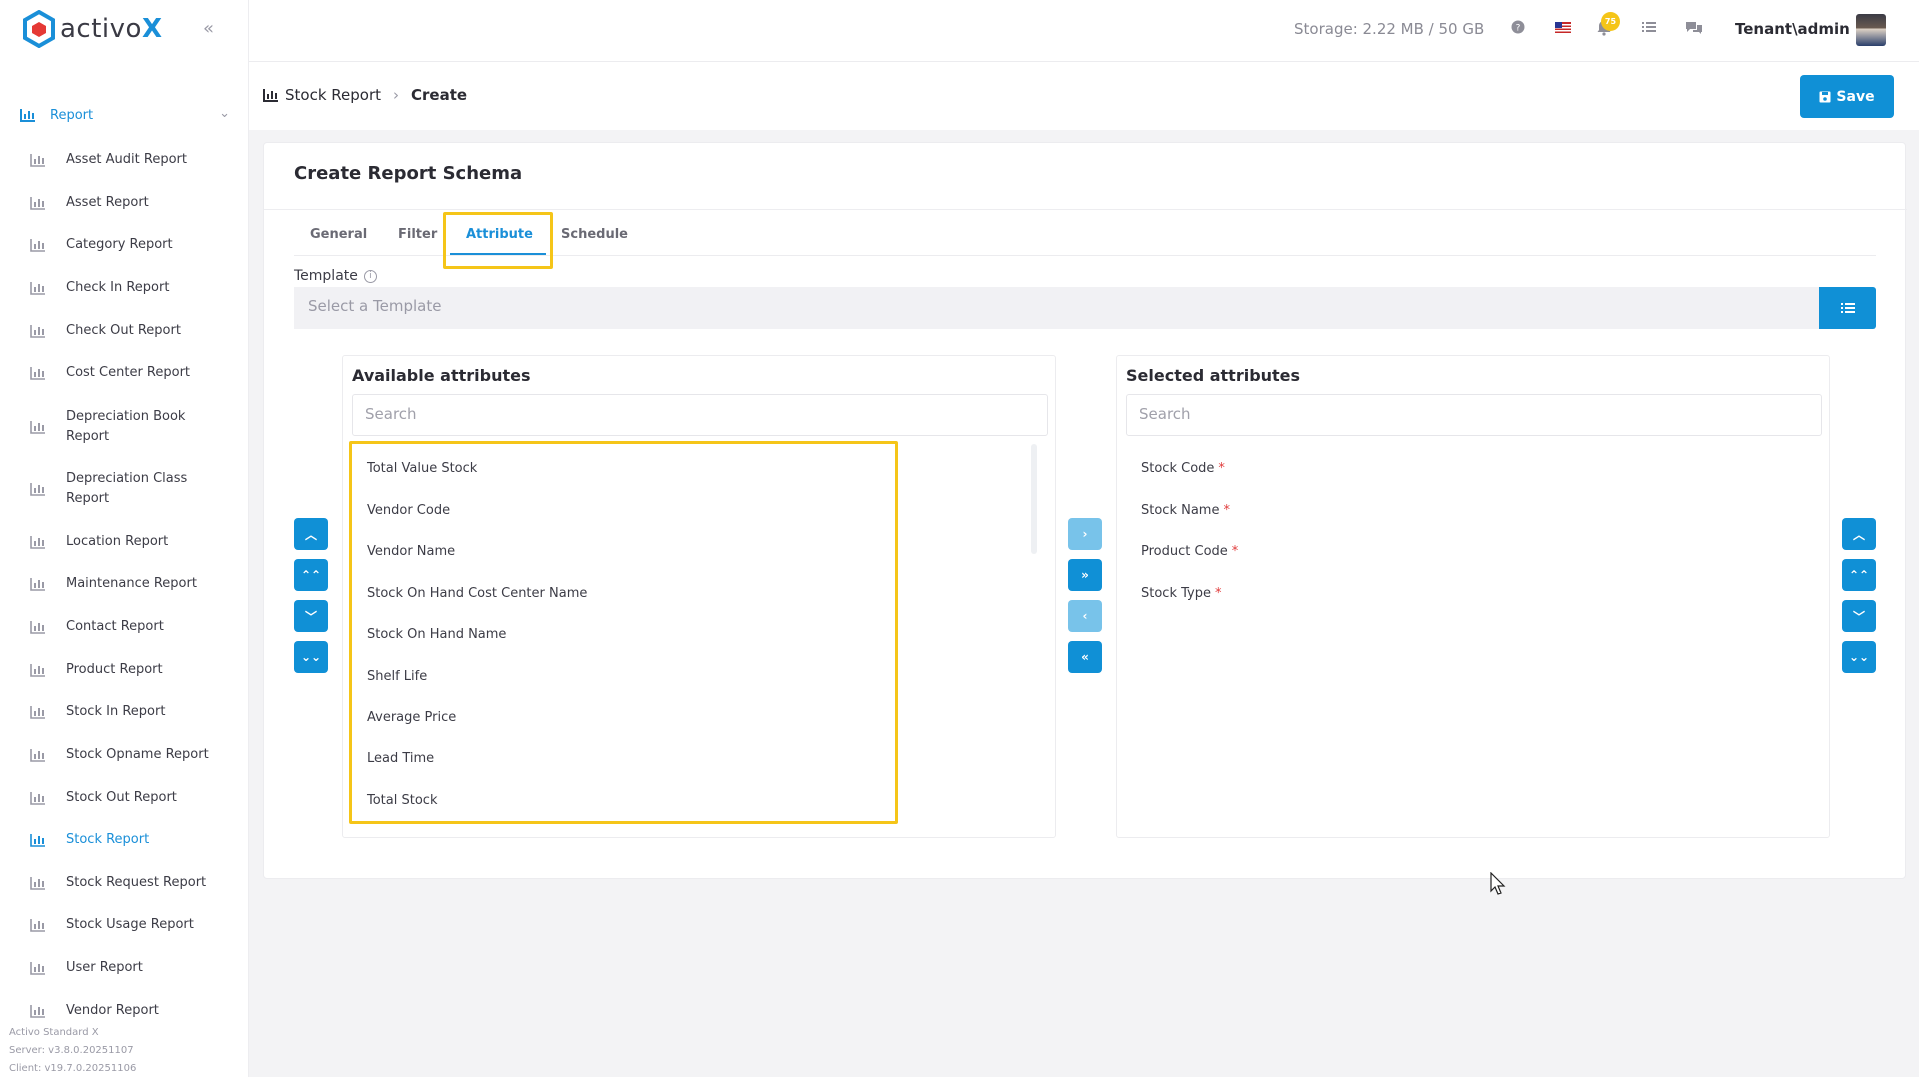 This screenshot has width=1919, height=1077. I want to click on divider, so click(1085, 209).